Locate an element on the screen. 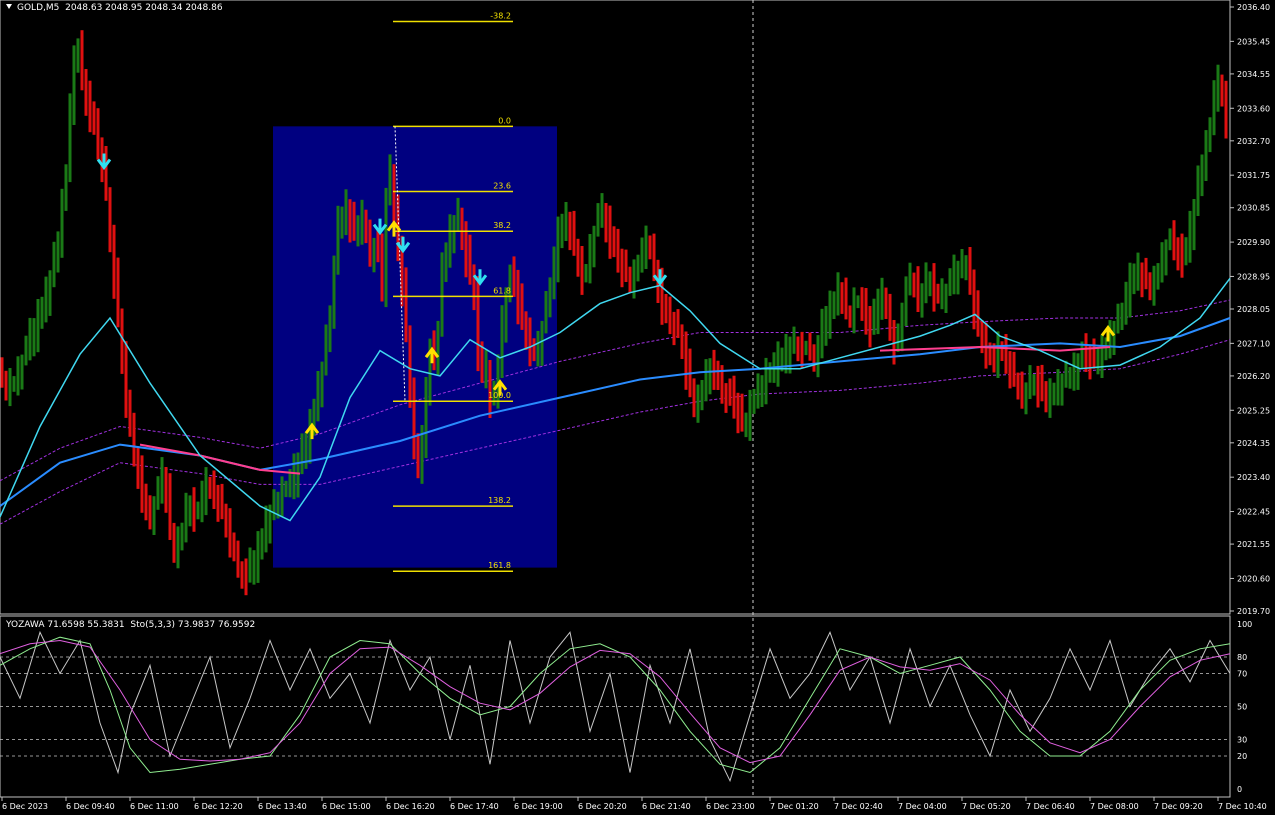  time-tick-label: 7 Dec 10:40 is located at coordinates (1242, 806).